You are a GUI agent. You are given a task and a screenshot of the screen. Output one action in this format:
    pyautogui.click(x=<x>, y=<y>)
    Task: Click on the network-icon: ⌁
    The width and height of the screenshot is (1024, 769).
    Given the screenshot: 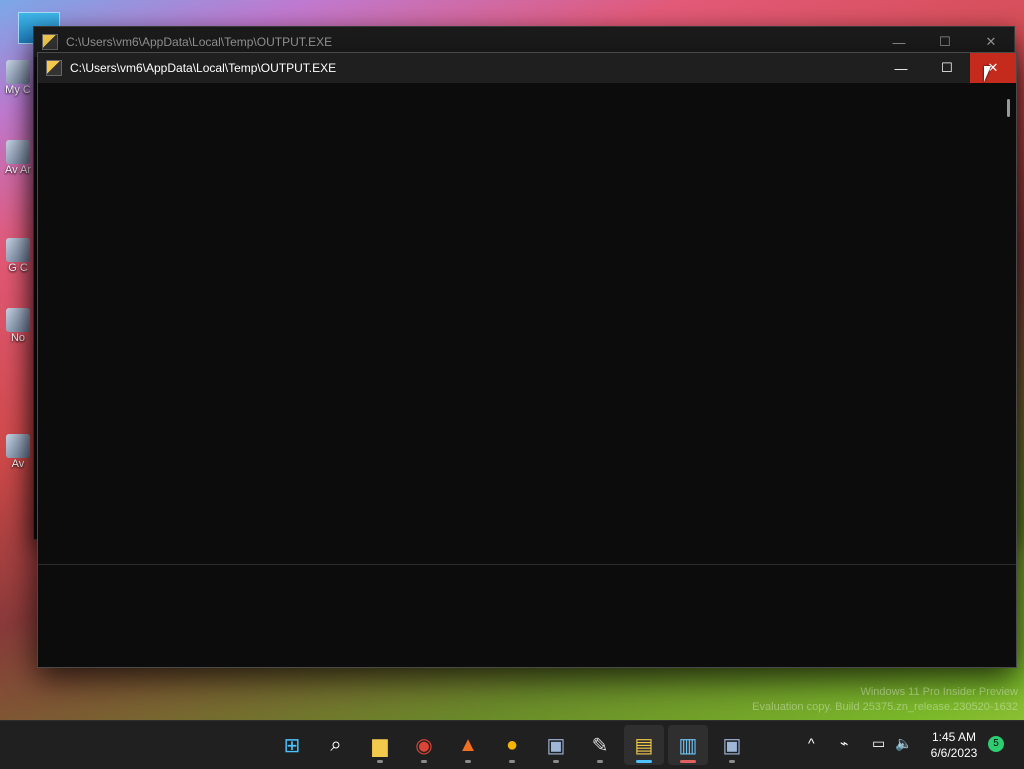 What is the action you would take?
    pyautogui.click(x=844, y=743)
    